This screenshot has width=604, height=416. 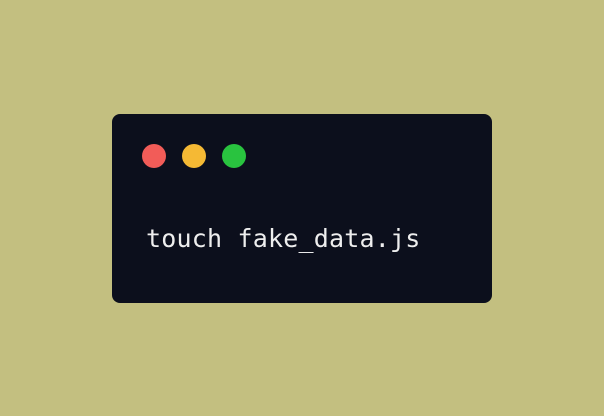 What do you see at coordinates (154, 156) in the screenshot?
I see `close-button` at bounding box center [154, 156].